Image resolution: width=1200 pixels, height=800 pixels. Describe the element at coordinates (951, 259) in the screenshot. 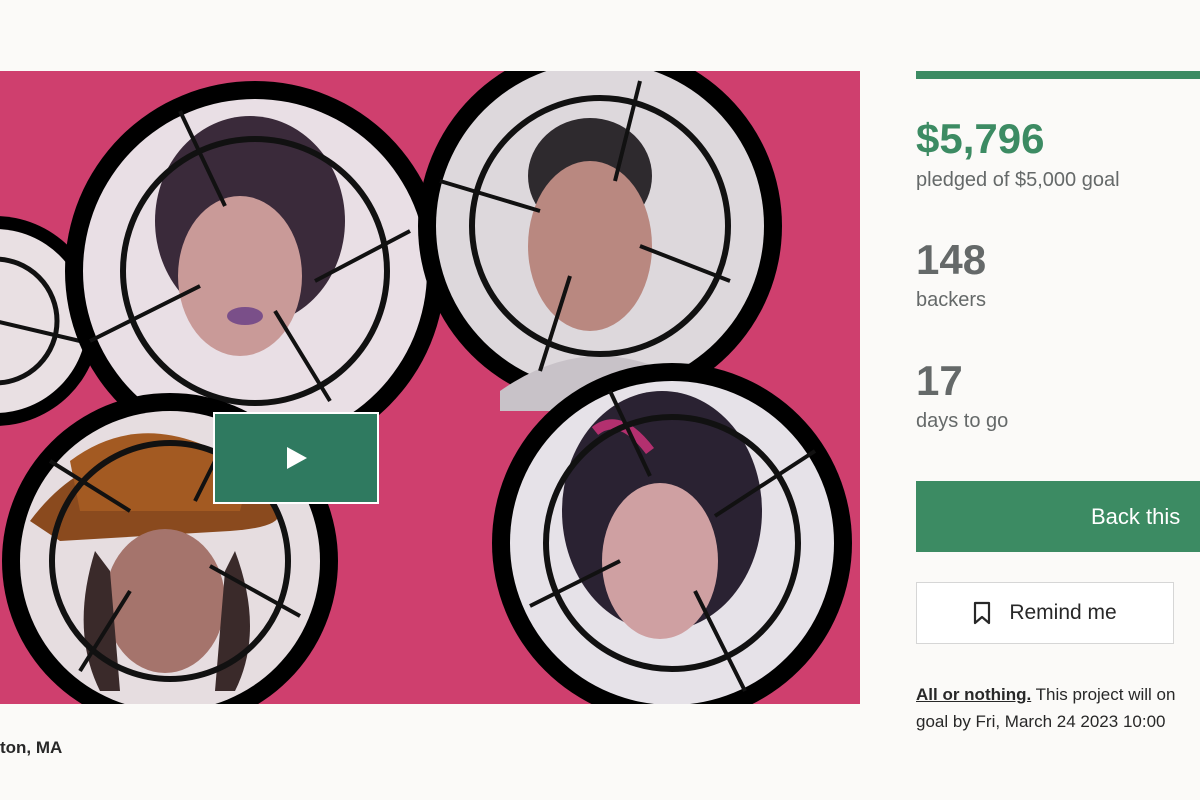

I see `backers-count: 148` at that location.